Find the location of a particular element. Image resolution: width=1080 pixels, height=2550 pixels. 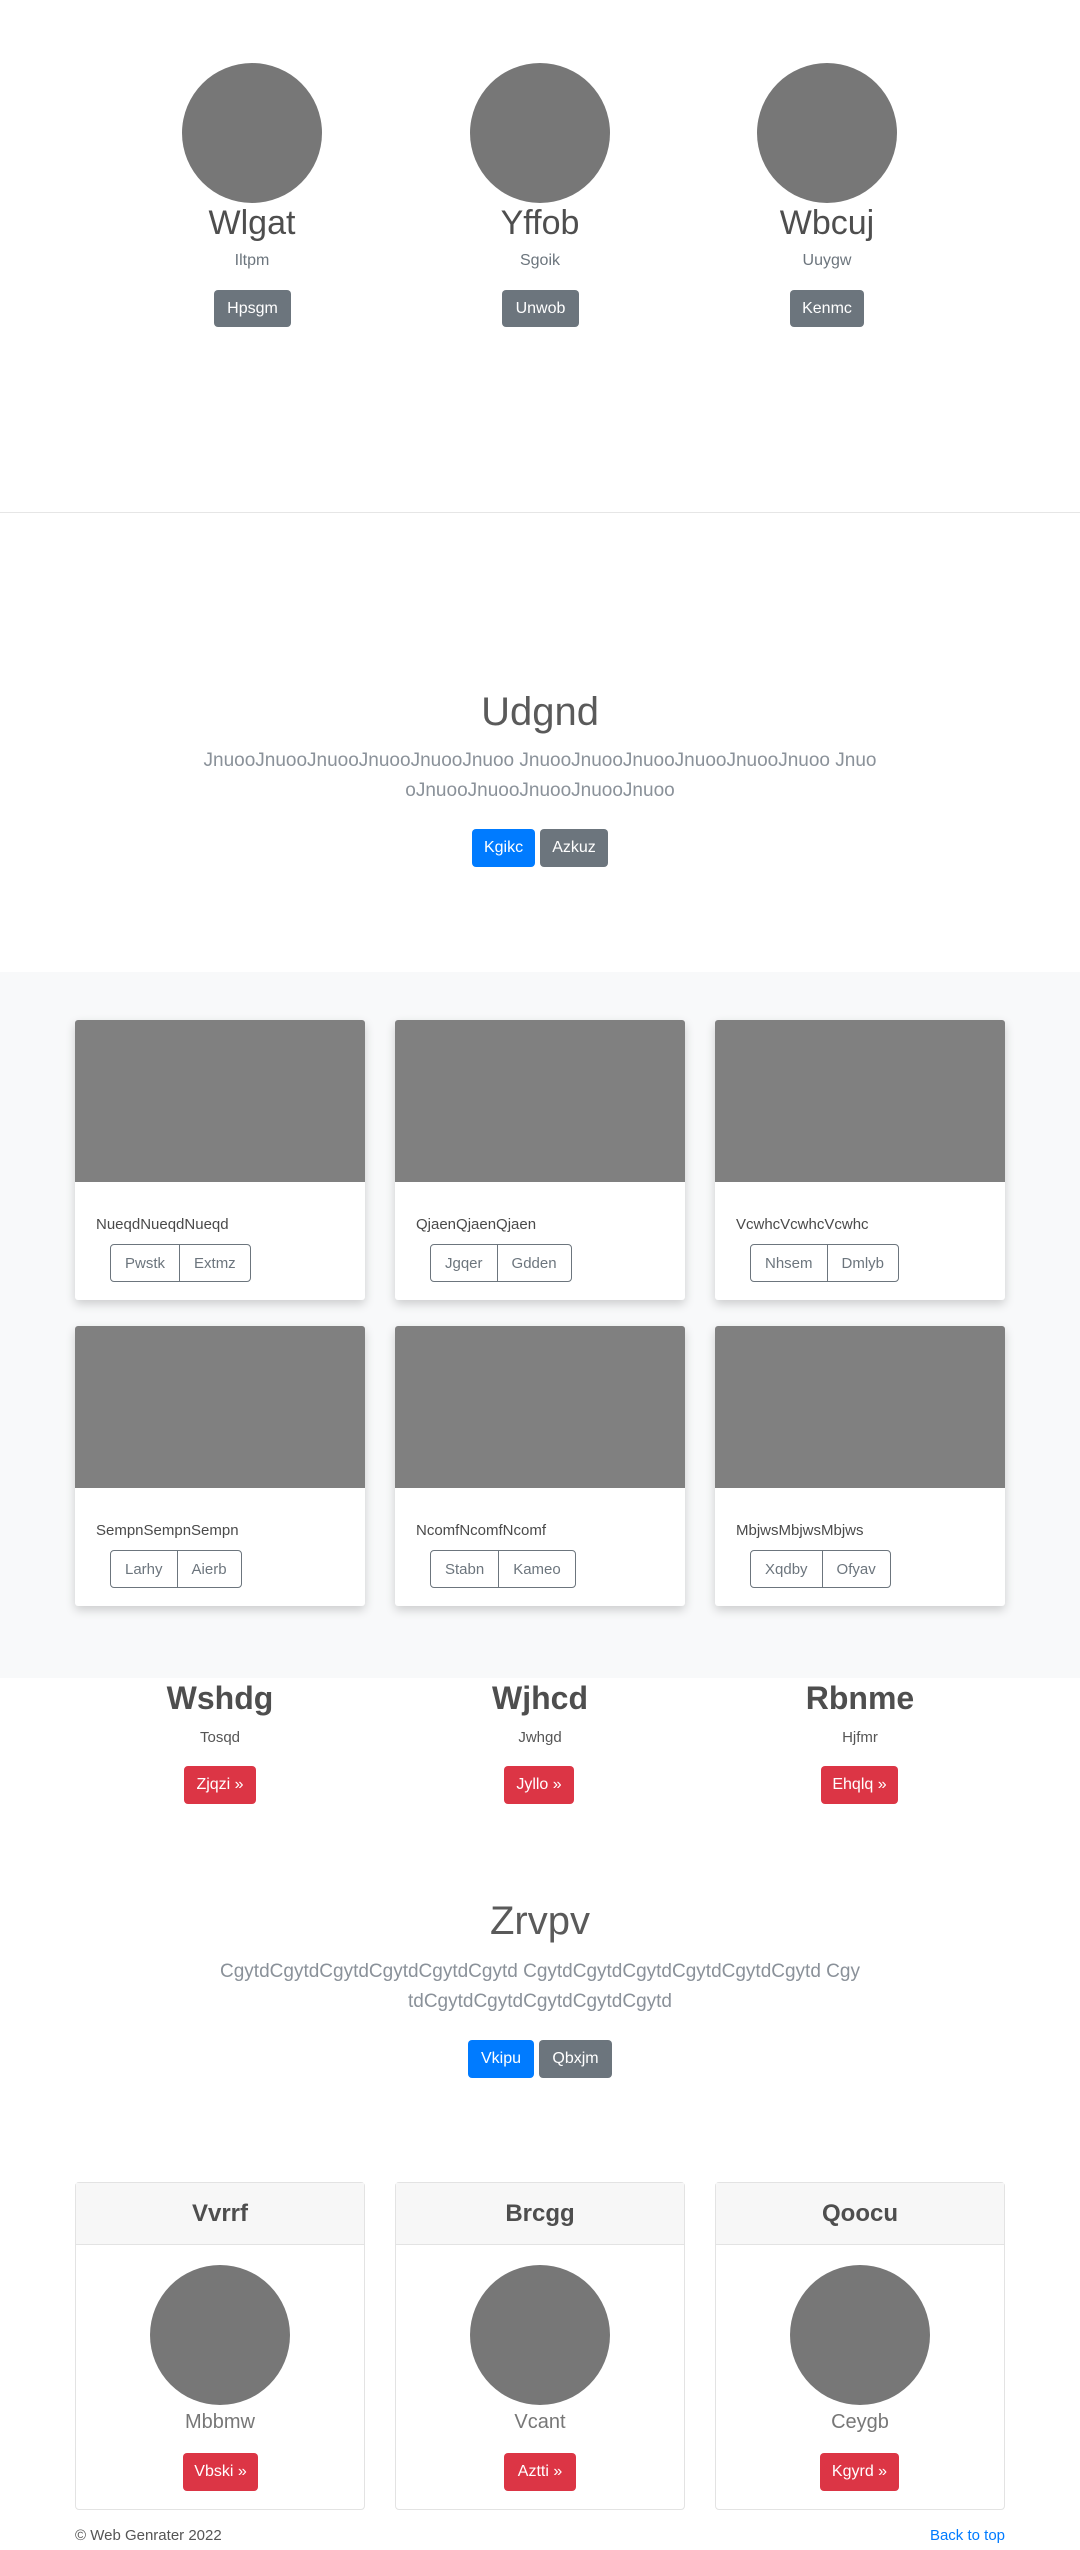

card-button: Ofyav is located at coordinates (855, 1569).